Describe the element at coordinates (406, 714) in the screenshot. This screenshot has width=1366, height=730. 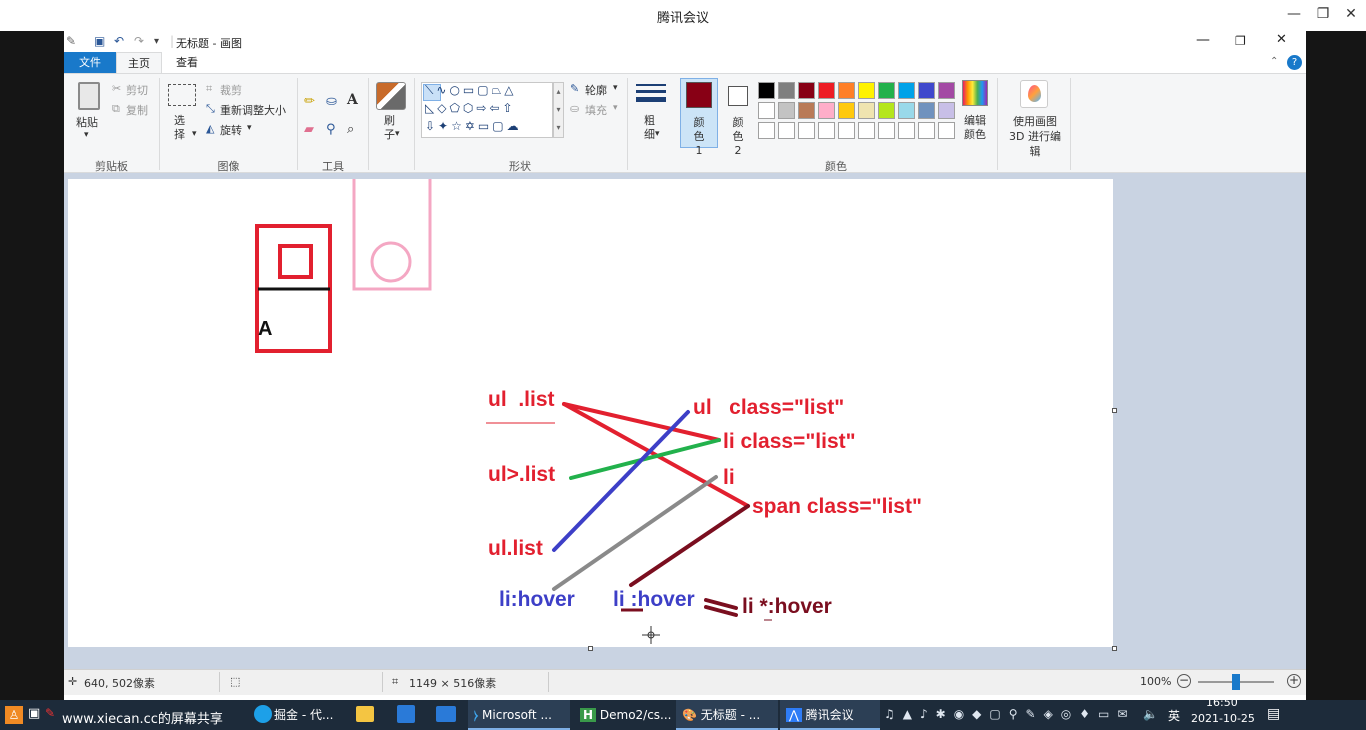
I see `store-icon` at that location.